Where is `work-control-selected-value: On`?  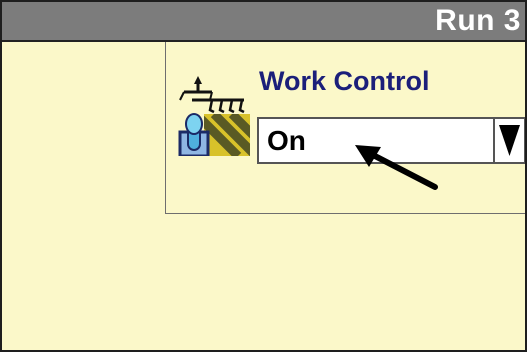 work-control-selected-value: On is located at coordinates (286, 140).